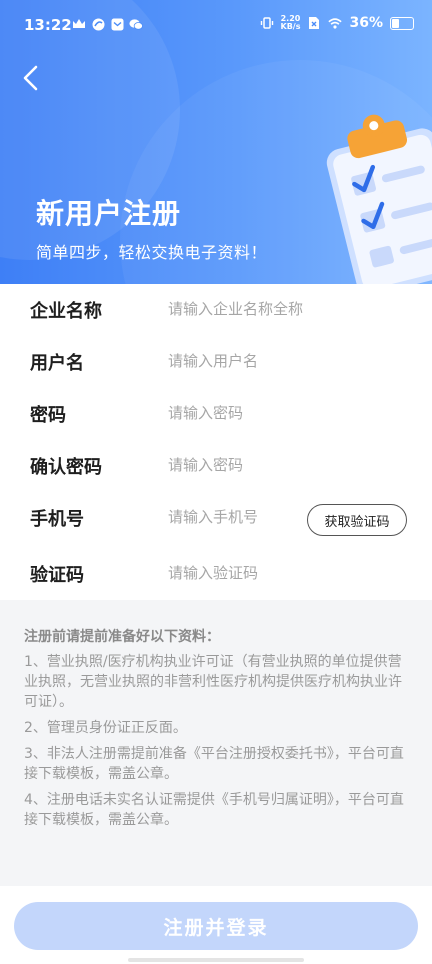 Image resolution: width=432 pixels, height=964 pixels. I want to click on username-row: 用户名, so click(216, 362).